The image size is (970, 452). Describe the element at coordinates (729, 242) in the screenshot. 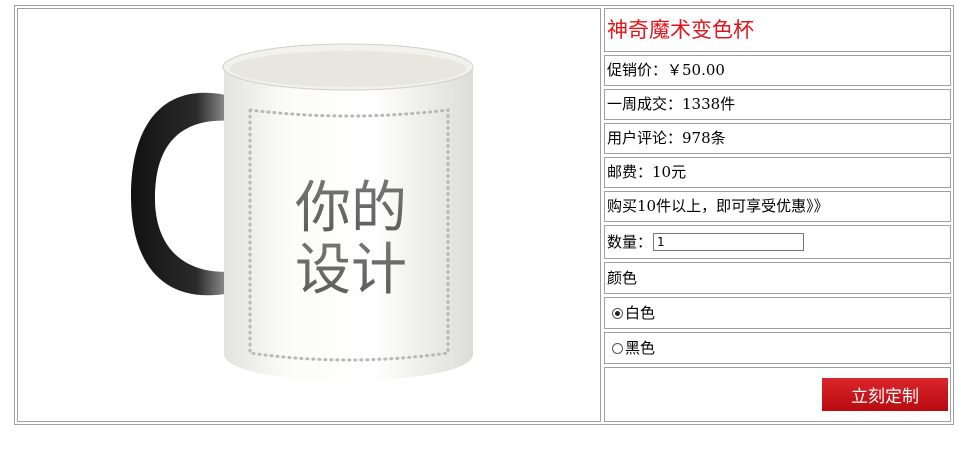

I see `quantity-input` at that location.